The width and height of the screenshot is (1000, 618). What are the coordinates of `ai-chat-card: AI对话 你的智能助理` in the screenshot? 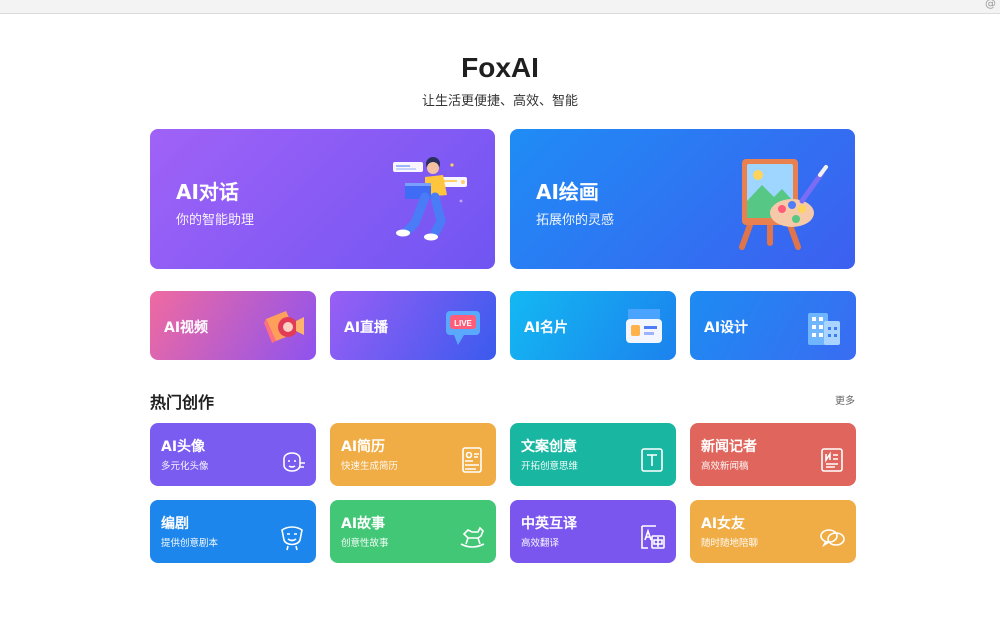 It's located at (322, 199).